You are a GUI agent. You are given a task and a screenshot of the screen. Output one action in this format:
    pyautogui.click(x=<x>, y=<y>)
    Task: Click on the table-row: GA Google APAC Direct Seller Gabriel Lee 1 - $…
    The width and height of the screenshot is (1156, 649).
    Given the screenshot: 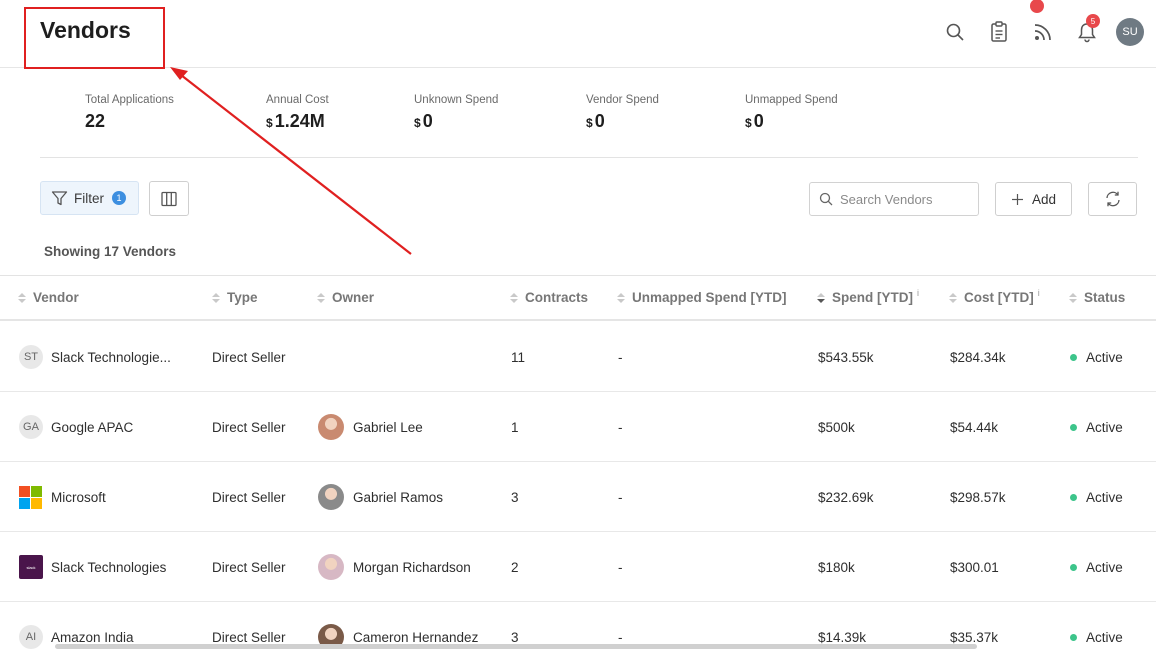 What is the action you would take?
    pyautogui.click(x=578, y=427)
    